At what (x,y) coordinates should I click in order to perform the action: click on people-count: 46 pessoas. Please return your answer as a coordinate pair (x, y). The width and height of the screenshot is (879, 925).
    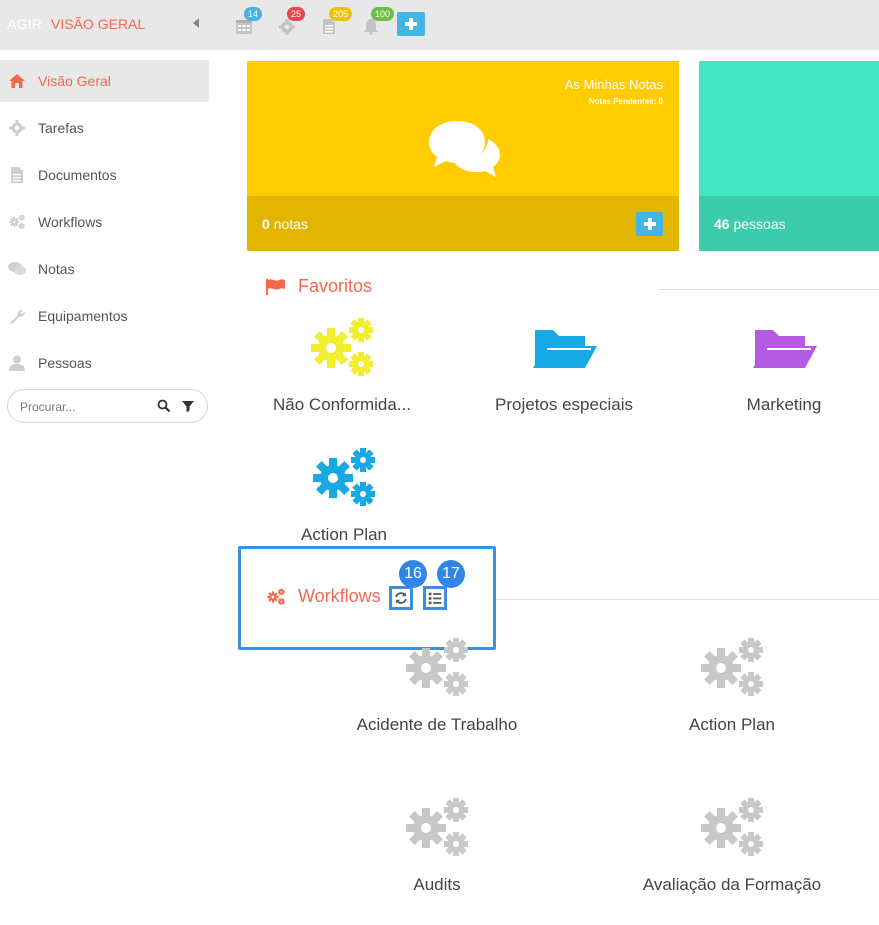
    Looking at the image, I should click on (750, 224).